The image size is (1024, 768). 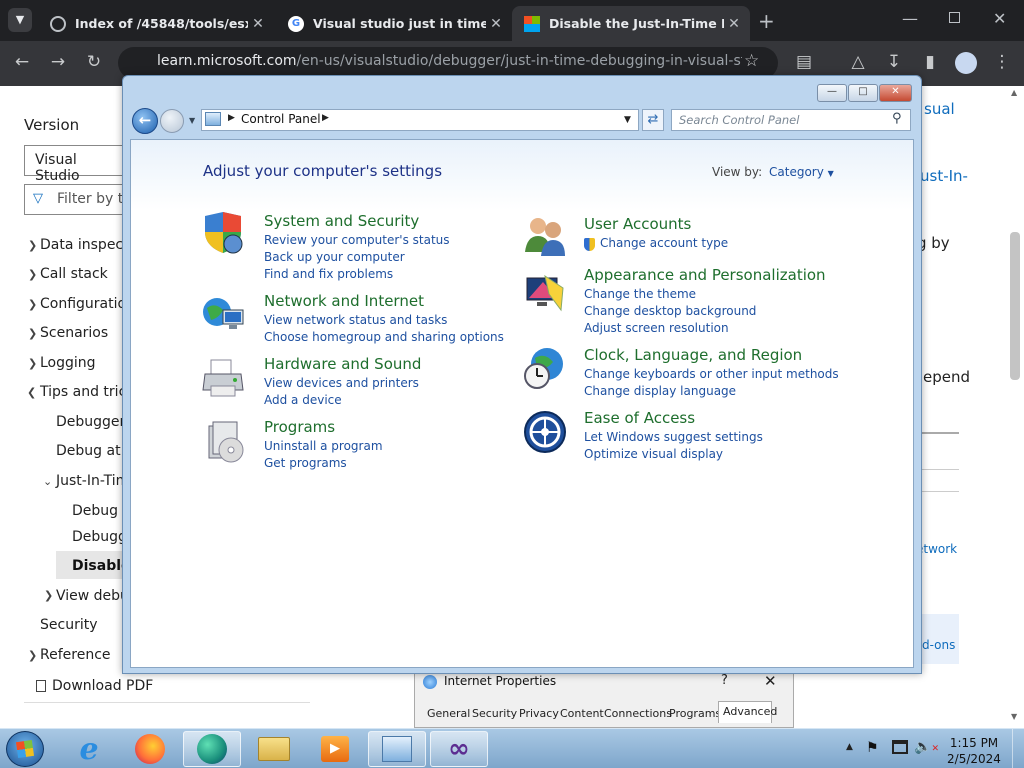 I want to click on homegroup-sharing-link: Choose homegroup and sharing options, so click(x=384, y=337).